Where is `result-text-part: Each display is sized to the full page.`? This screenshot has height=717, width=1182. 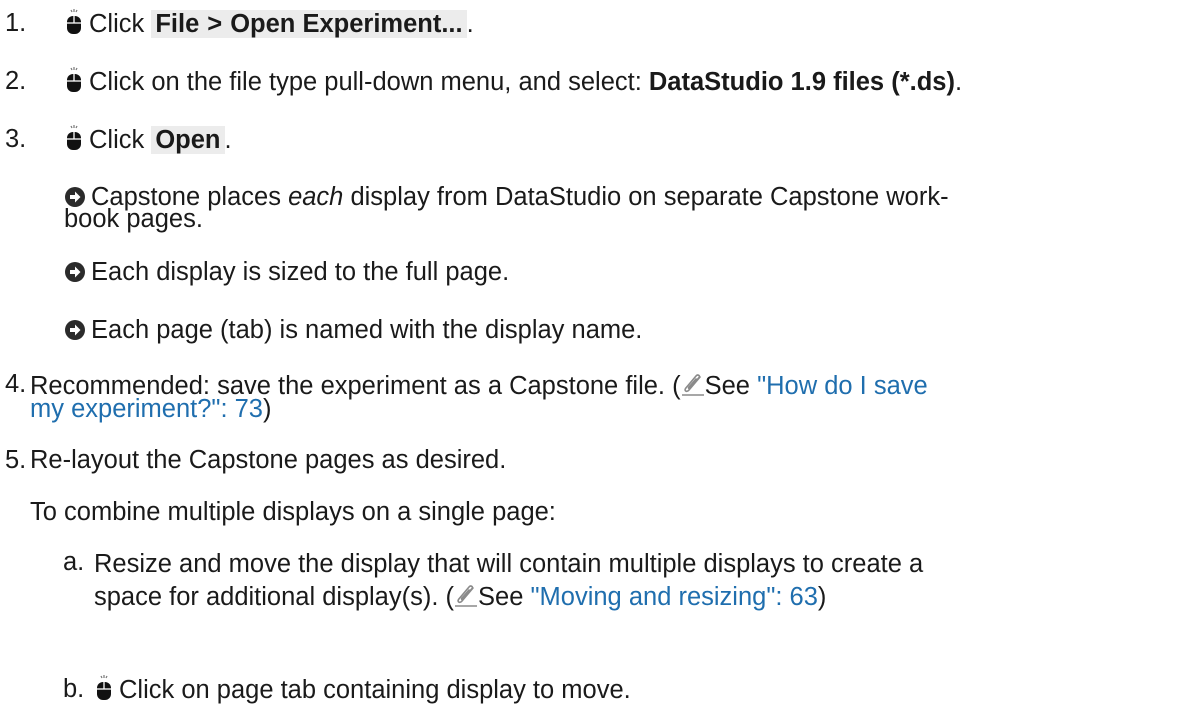 result-text-part: Each display is sized to the full page. is located at coordinates (300, 272).